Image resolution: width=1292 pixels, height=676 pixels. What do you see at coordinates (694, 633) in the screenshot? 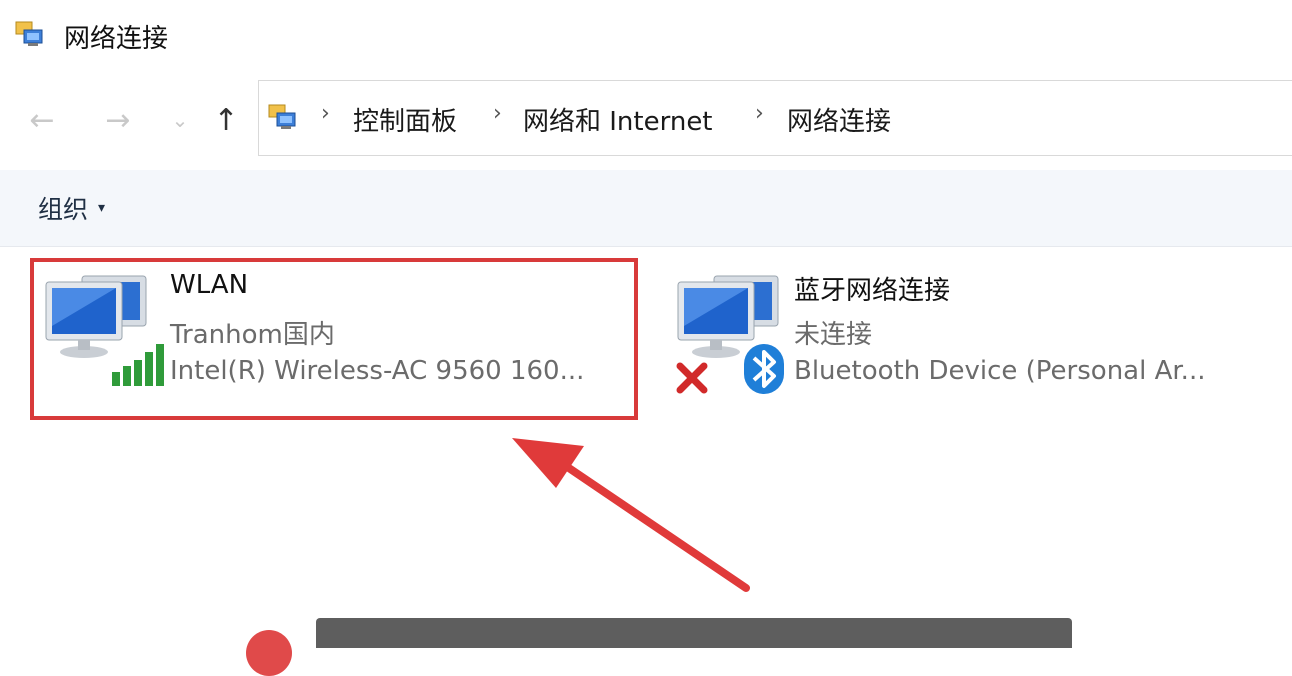
I see `bottom-panel` at bounding box center [694, 633].